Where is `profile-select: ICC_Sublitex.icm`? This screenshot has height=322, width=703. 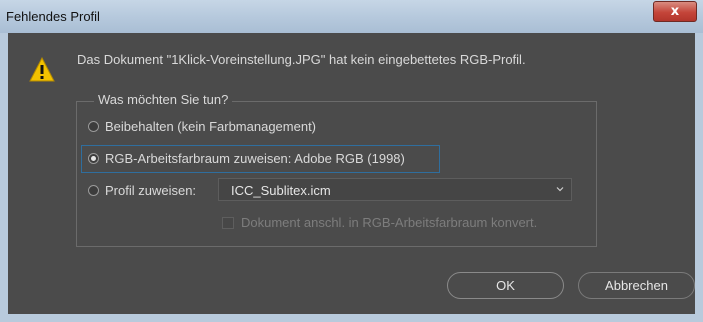
profile-select: ICC_Sublitex.icm is located at coordinates (395, 189).